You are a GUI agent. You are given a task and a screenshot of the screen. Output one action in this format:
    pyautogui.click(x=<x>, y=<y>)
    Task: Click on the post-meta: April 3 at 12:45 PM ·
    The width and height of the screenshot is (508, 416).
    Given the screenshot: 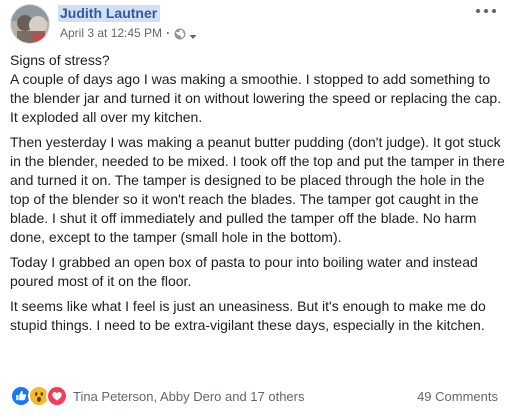 What is the action you would take?
    pyautogui.click(x=128, y=33)
    